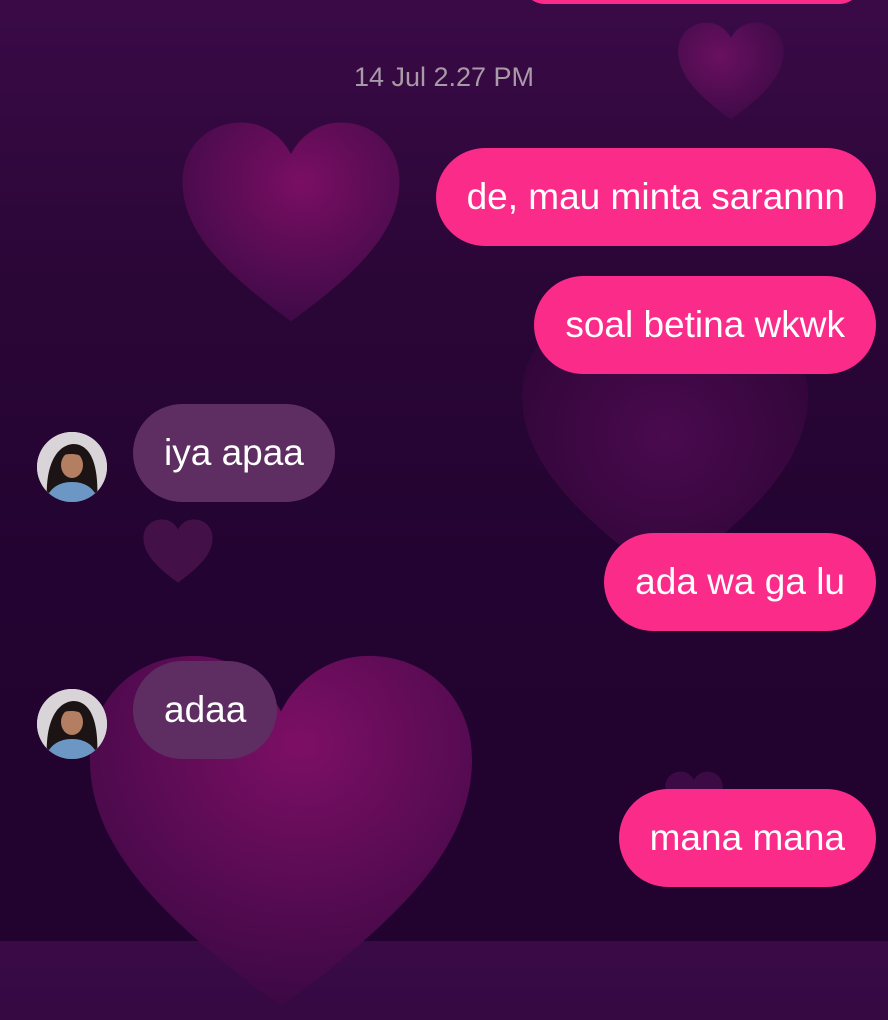  I want to click on message-text: soal betina wkwk, so click(705, 324).